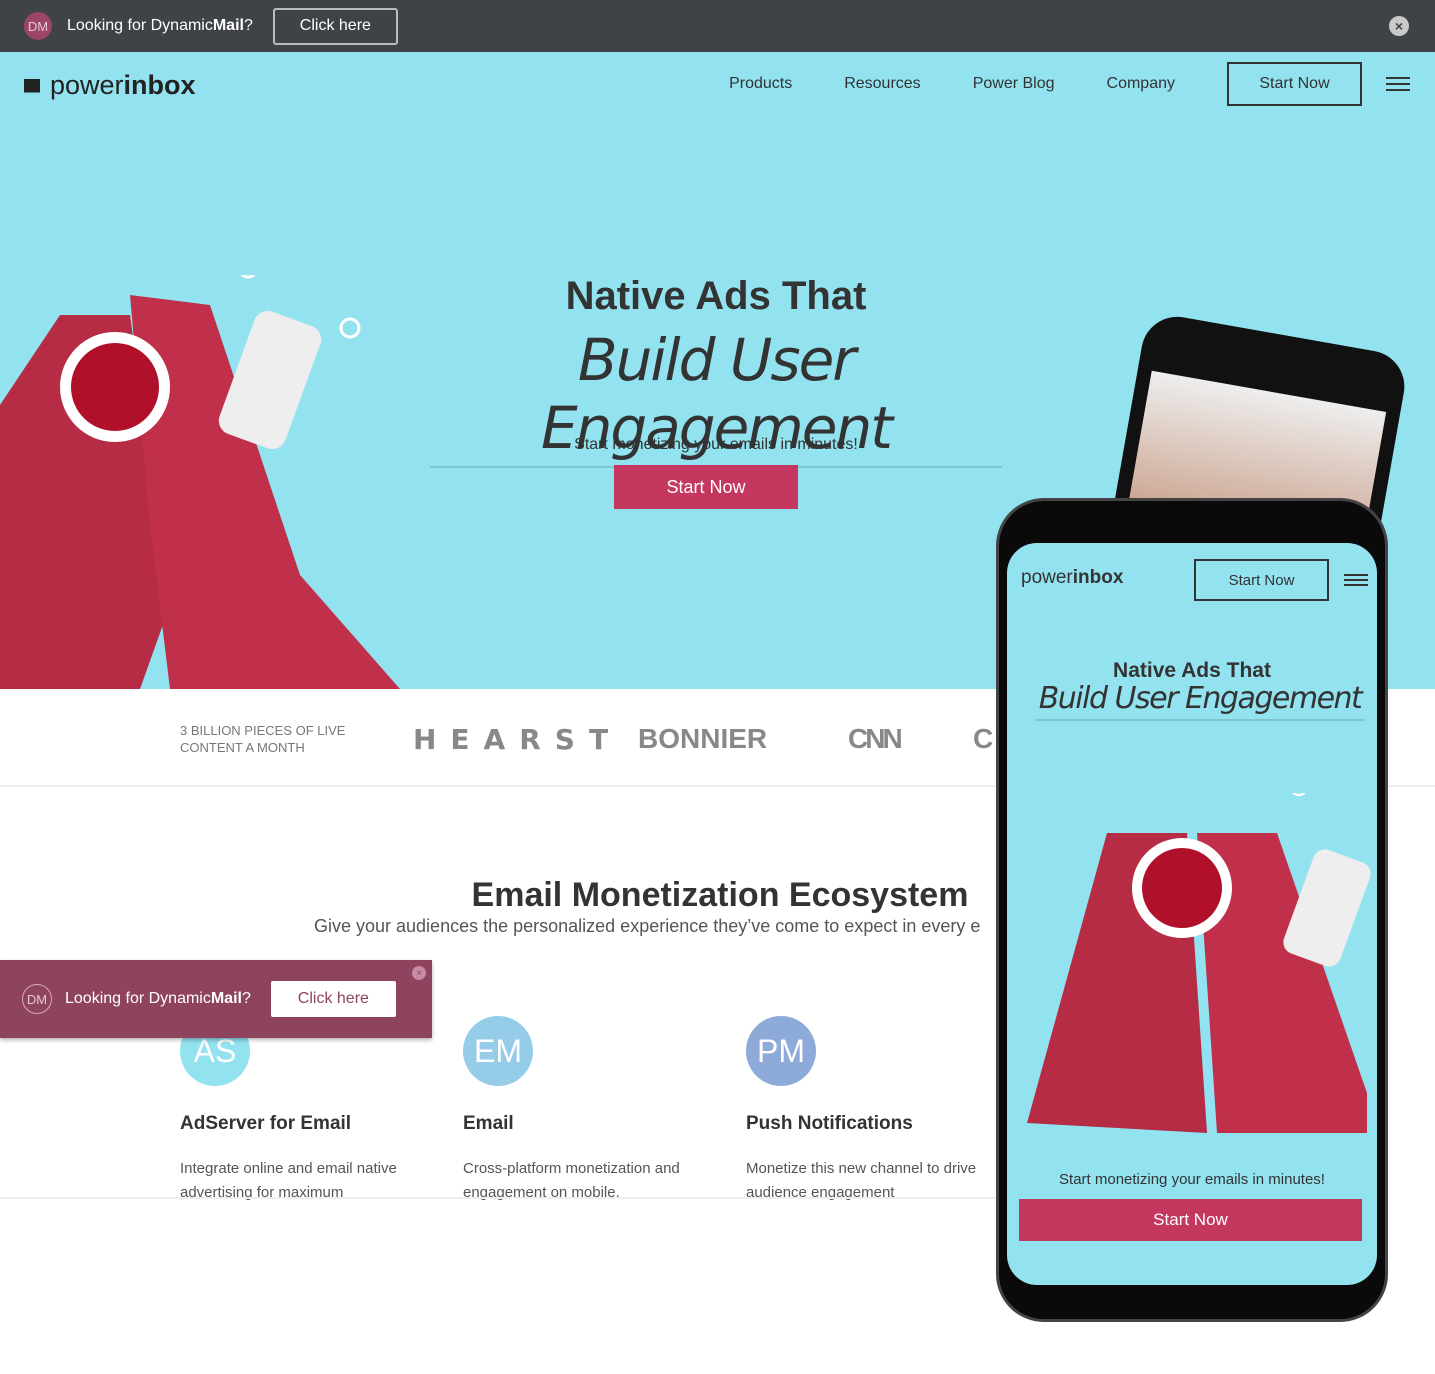 This screenshot has height=1374, width=1435. I want to click on claim-line: CONTENT A MONTH, so click(242, 747).